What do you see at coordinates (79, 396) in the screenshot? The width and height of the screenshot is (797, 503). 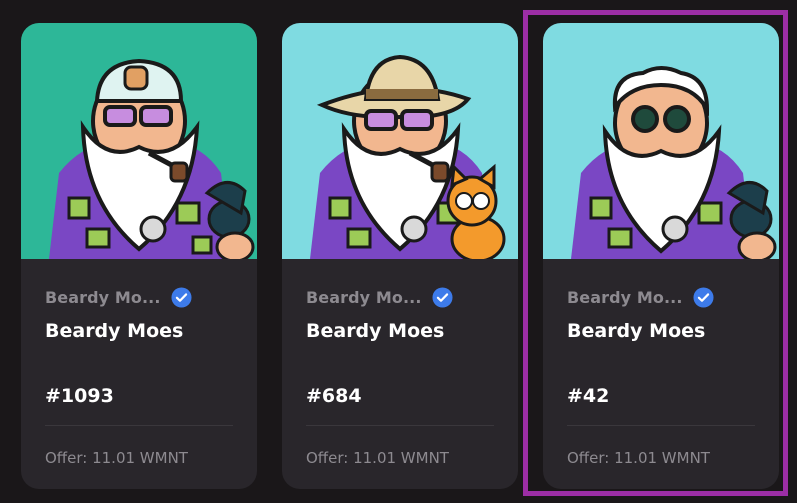 I see `token-id: #1093` at bounding box center [79, 396].